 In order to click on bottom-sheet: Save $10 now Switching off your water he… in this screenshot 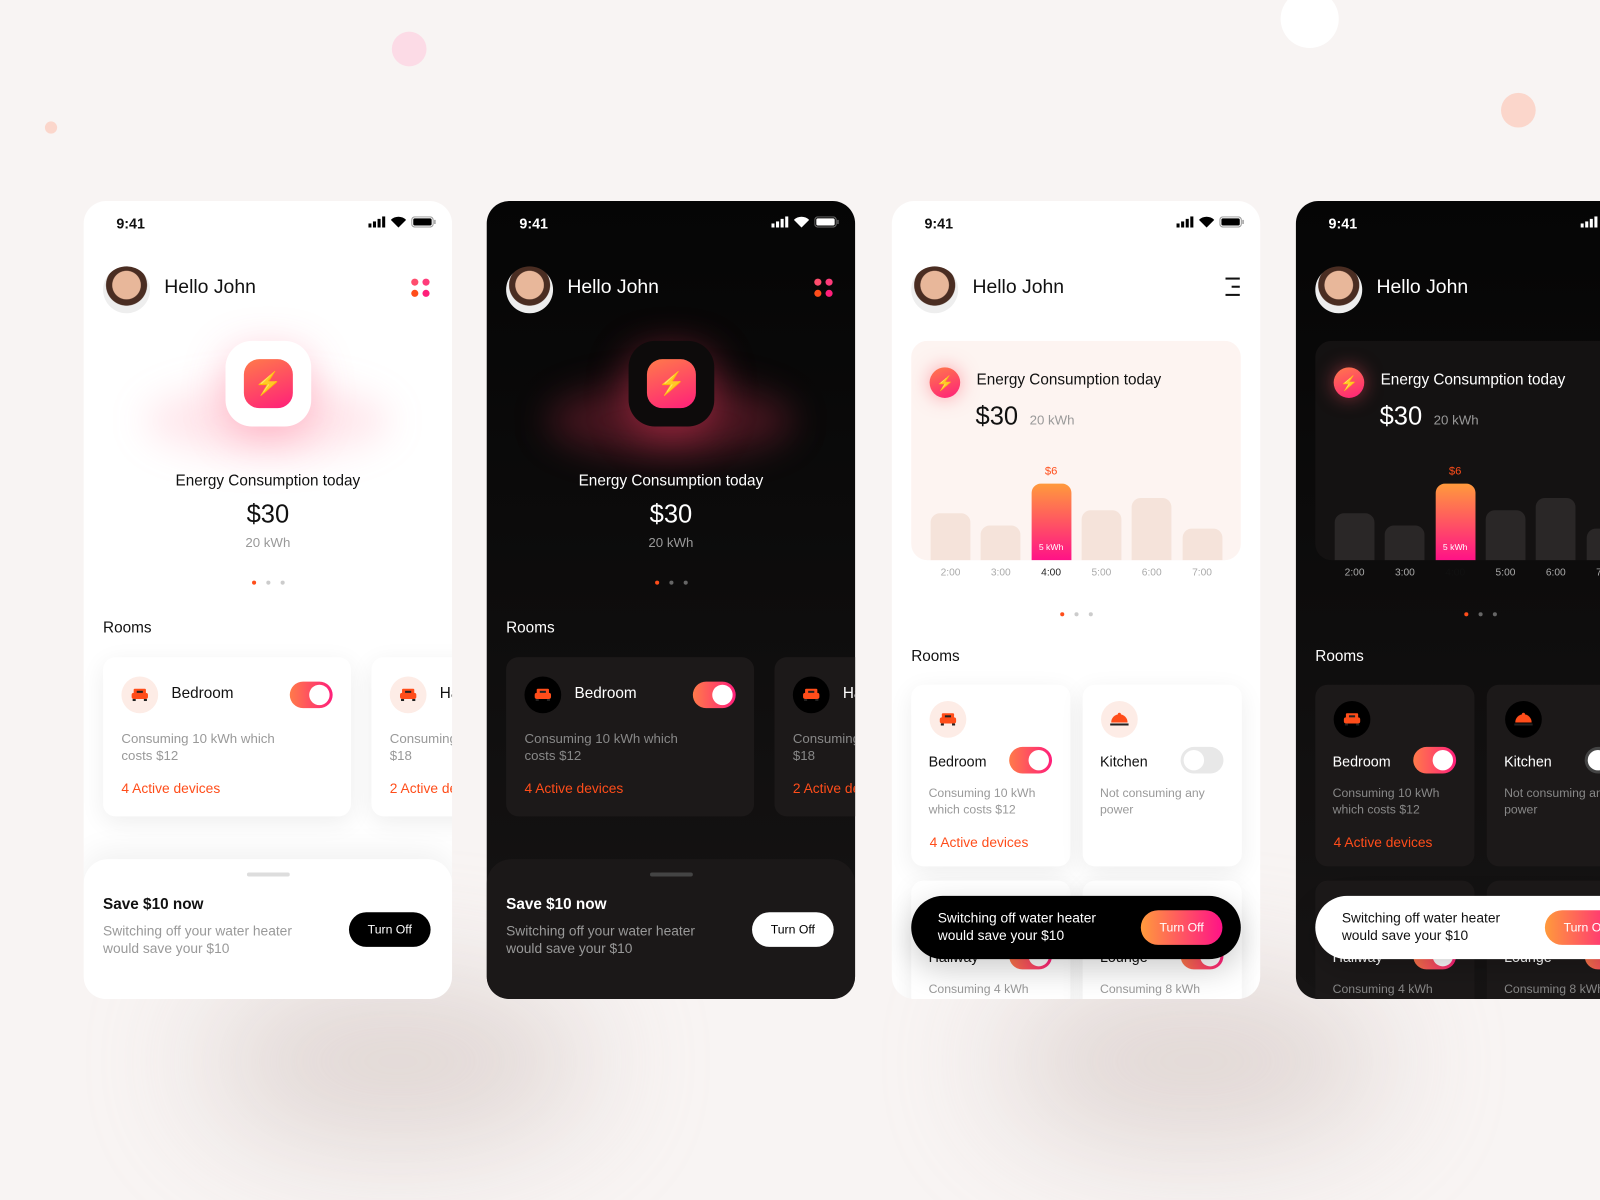, I will do `click(268, 929)`.